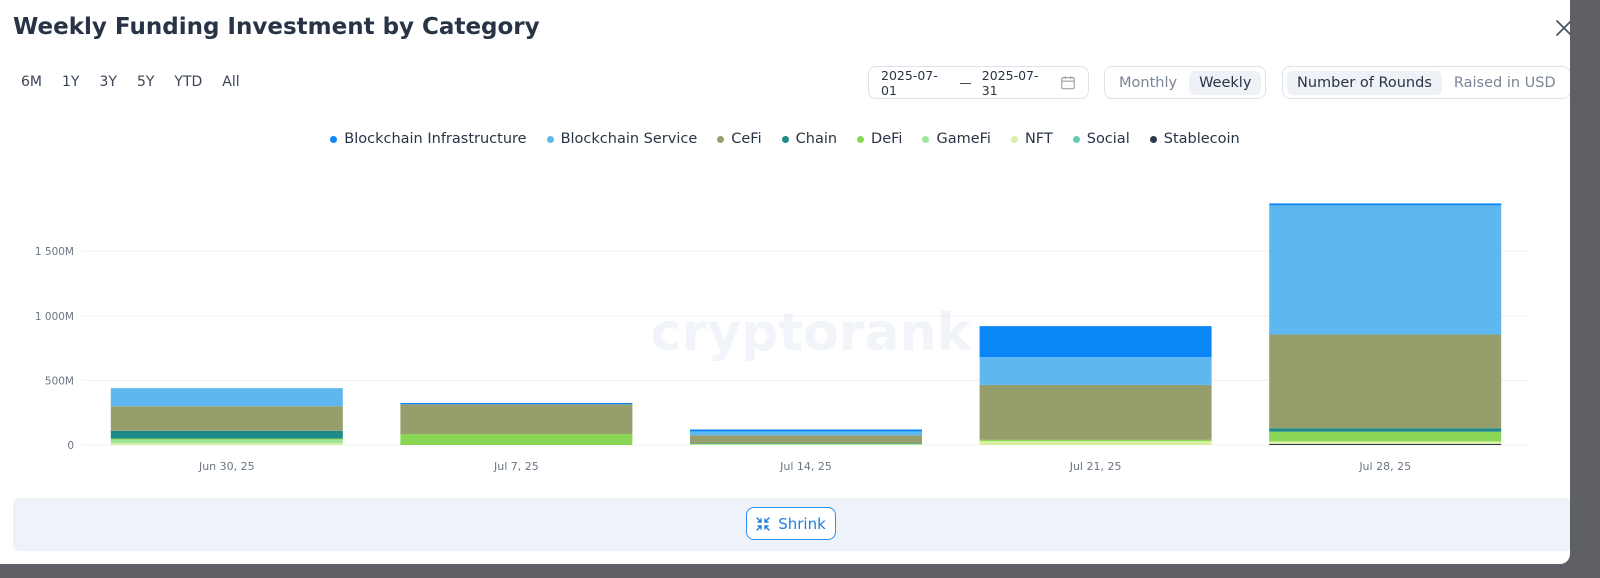 This screenshot has width=1600, height=578. What do you see at coordinates (1148, 83) in the screenshot?
I see `period-monthly-button: Monthly` at bounding box center [1148, 83].